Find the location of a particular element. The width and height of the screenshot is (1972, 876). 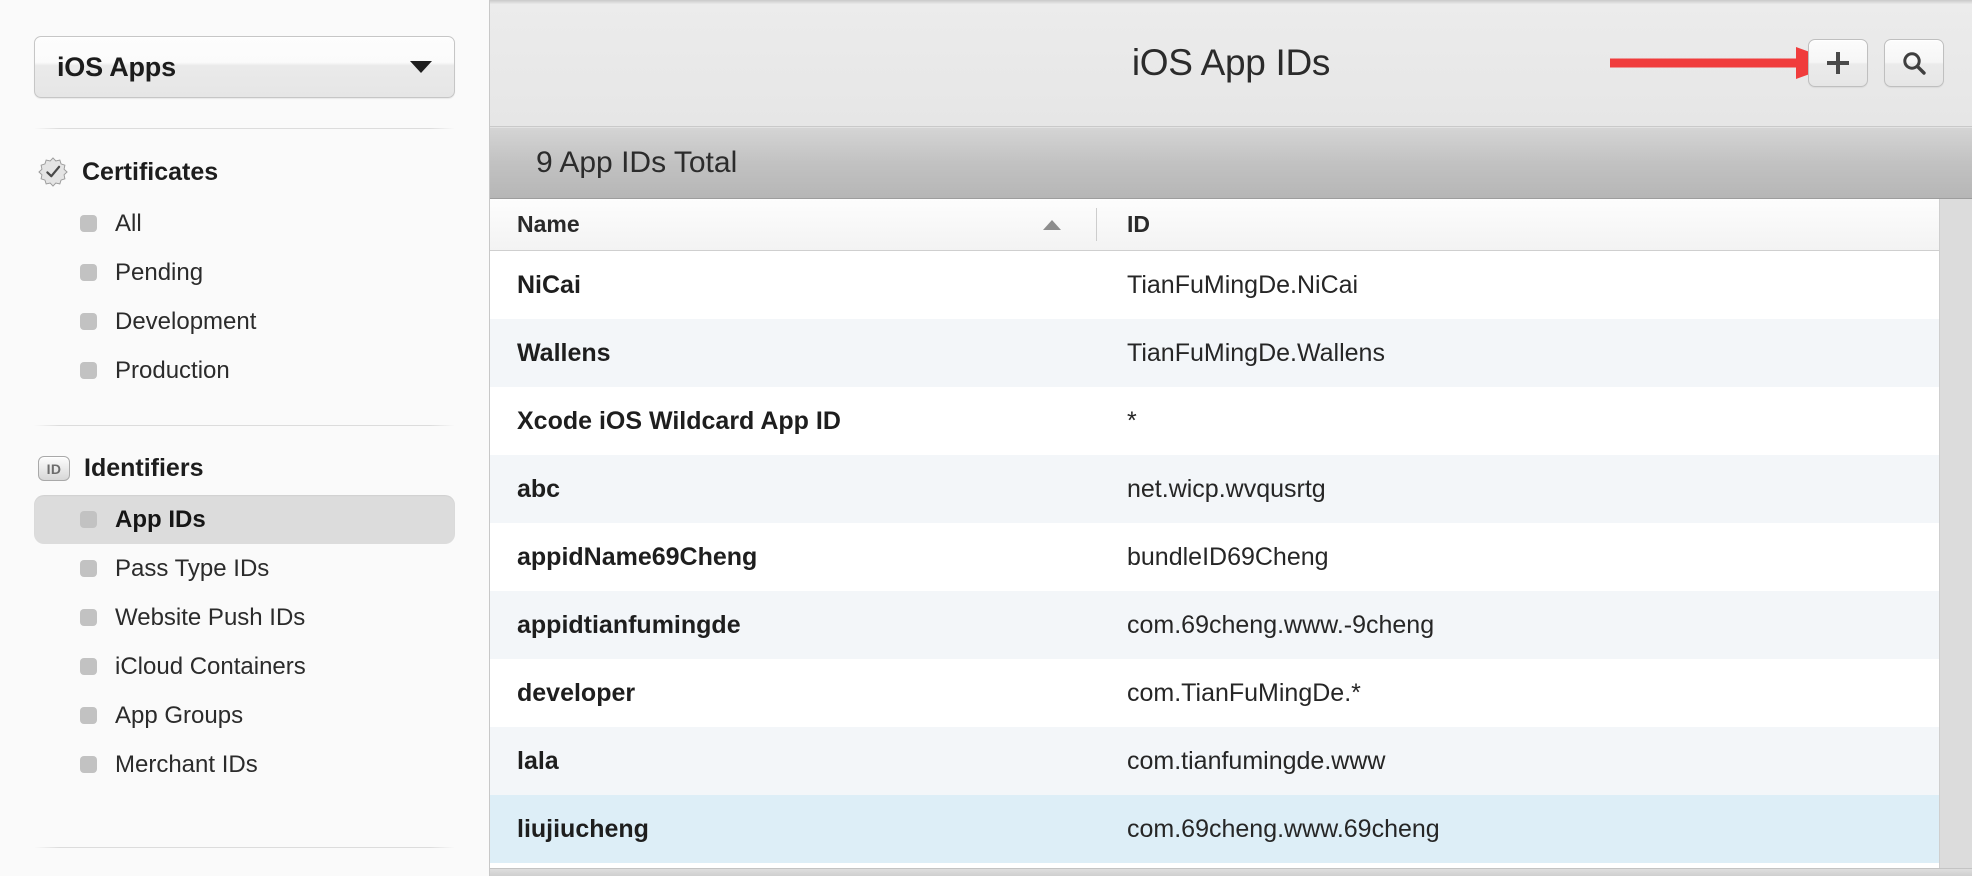

table-row: Xcode iOS Wildcard App ID * is located at coordinates (1231, 421).